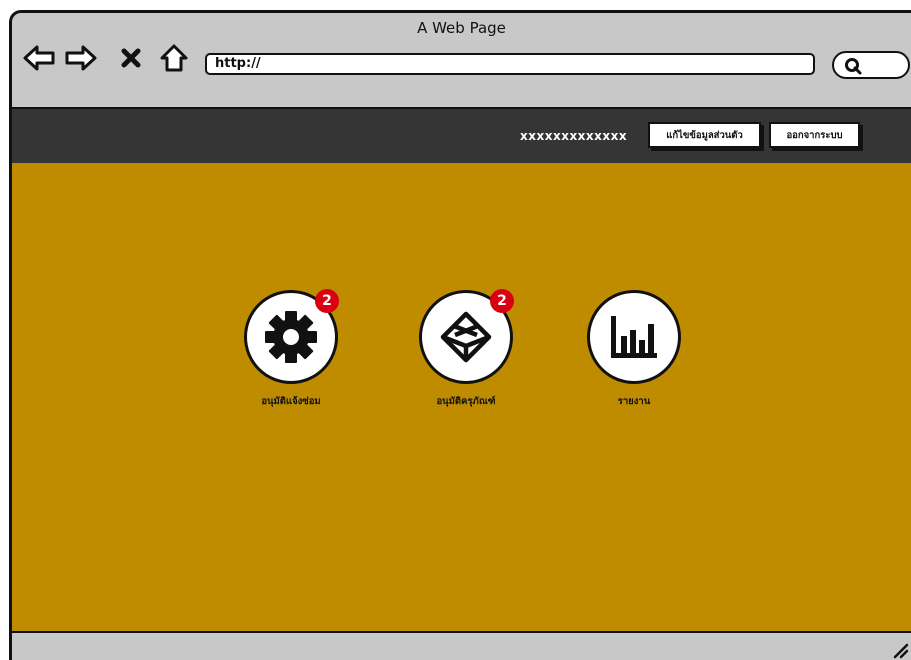 This screenshot has height=660, width=911. Describe the element at coordinates (291, 401) in the screenshot. I see `menu-item-label: อนุมัติแจ้งซ่อม` at that location.